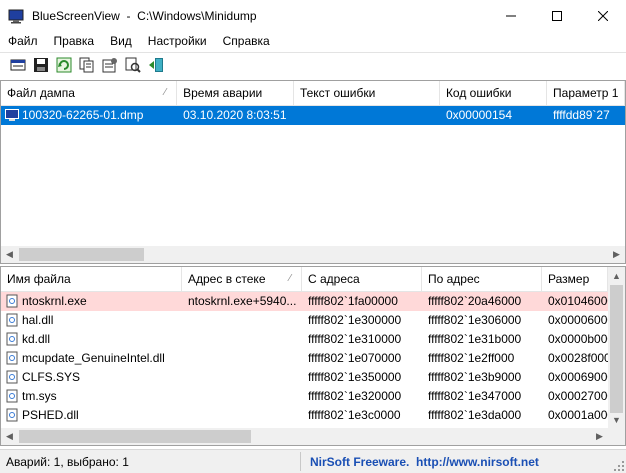 This screenshot has height=473, width=626. I want to click on menu-view: Вид, so click(121, 41).